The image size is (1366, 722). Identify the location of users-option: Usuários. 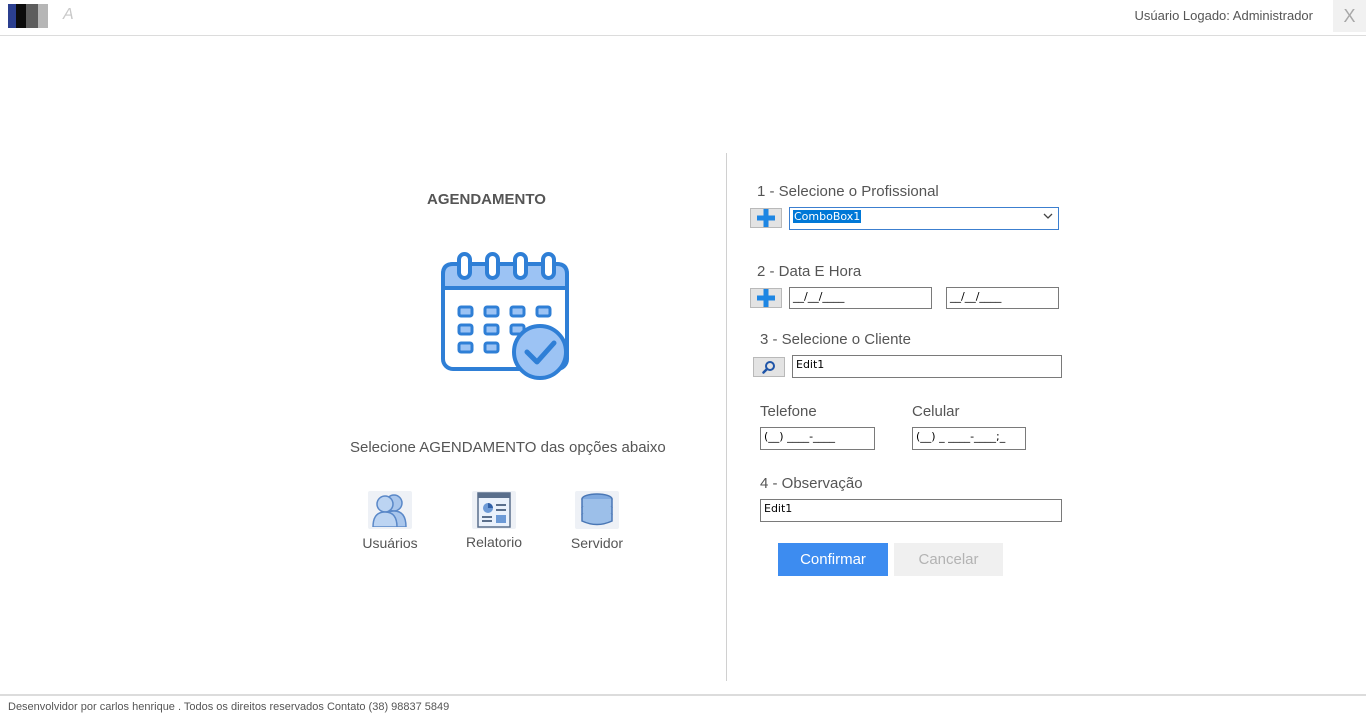
(390, 521).